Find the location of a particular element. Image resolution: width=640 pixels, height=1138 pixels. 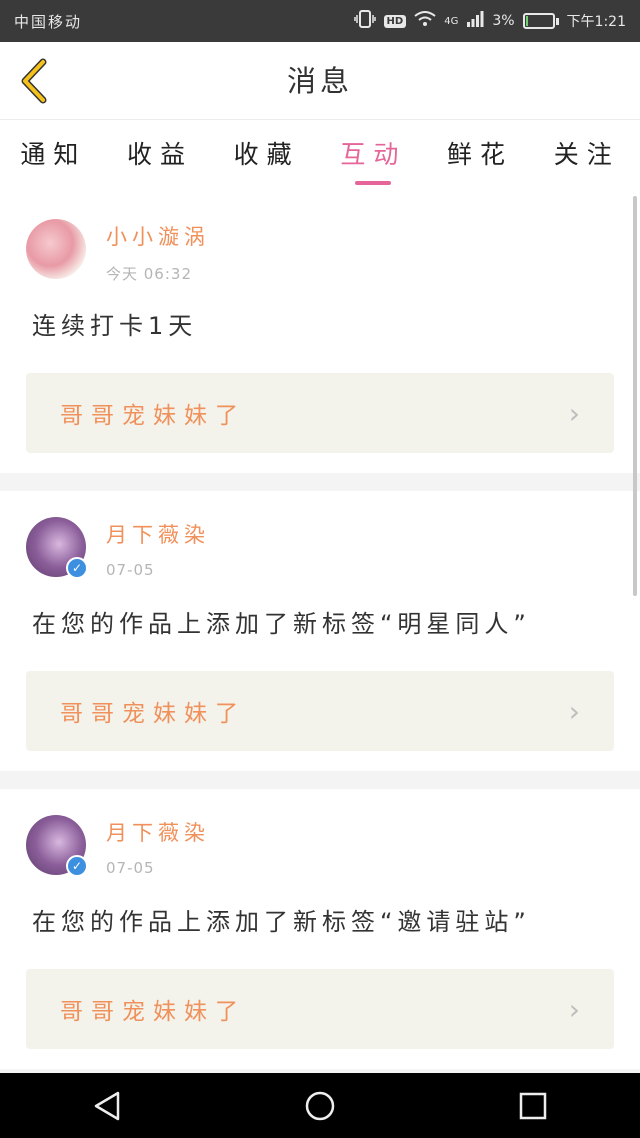

hd-icon: HD is located at coordinates (395, 21).